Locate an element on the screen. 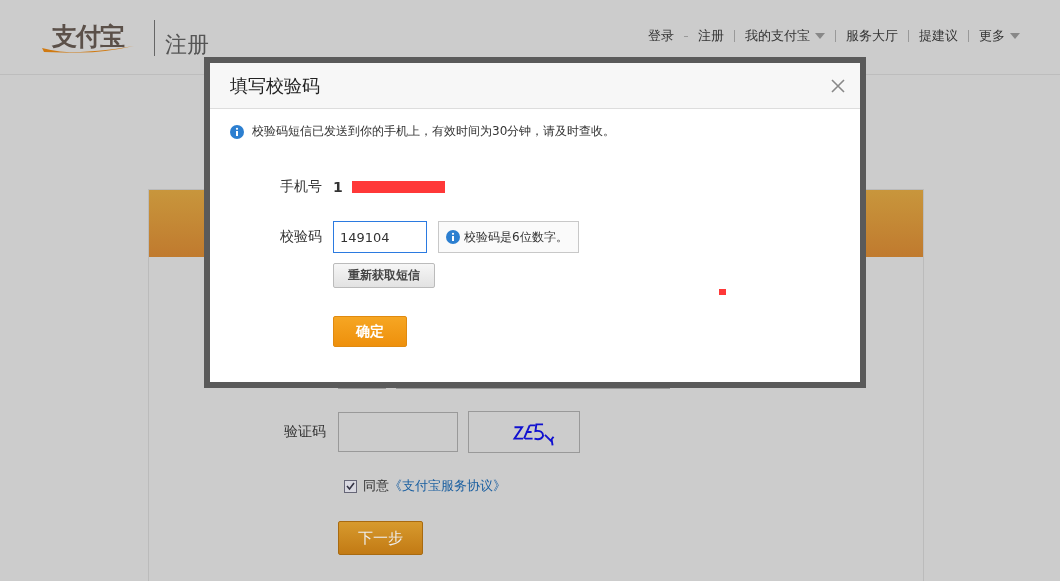 Image resolution: width=1060 pixels, height=581 pixels. agreement-checkbox is located at coordinates (350, 486).